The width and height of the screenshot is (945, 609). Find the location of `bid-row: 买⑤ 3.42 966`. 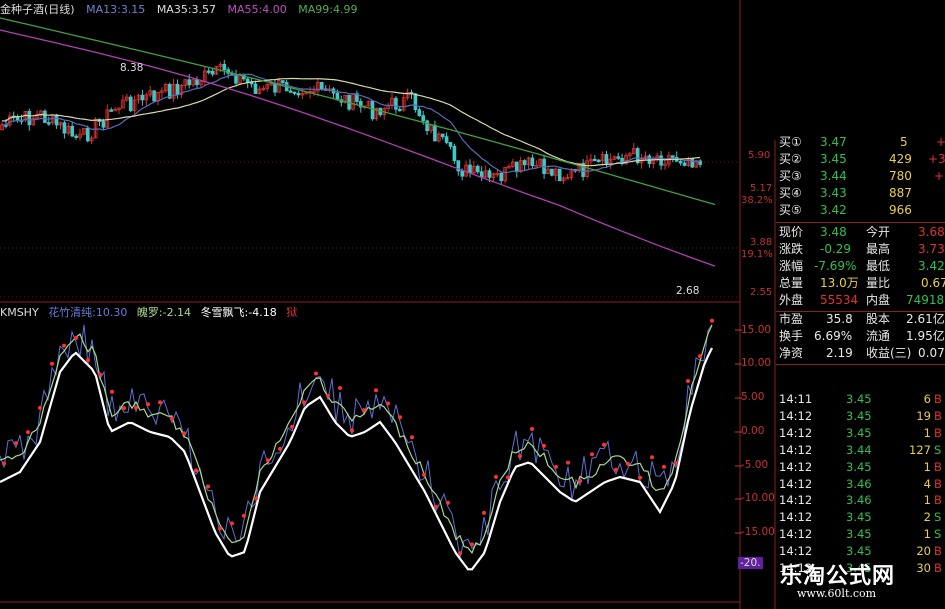

bid-row: 买⑤ 3.42 966 is located at coordinates (860, 210).